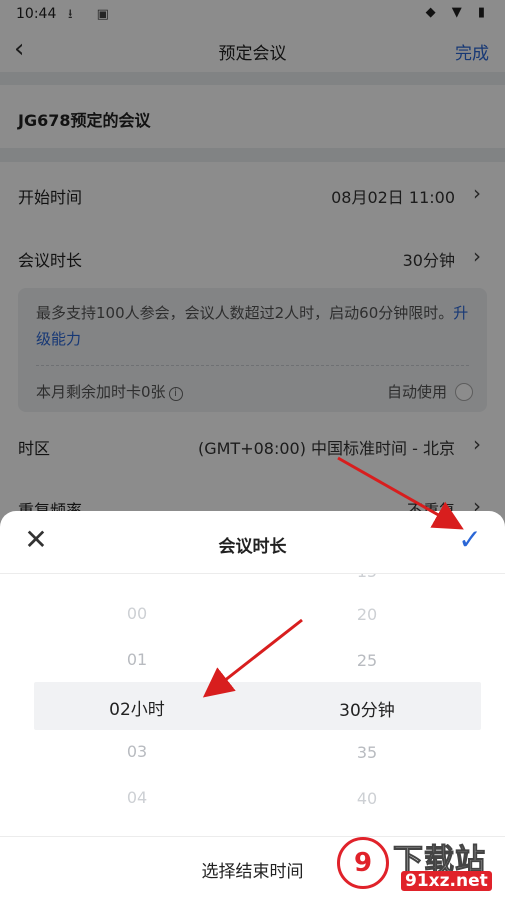 This screenshot has width=505, height=897. I want to click on sheet-title: 会议时长, so click(252, 547).